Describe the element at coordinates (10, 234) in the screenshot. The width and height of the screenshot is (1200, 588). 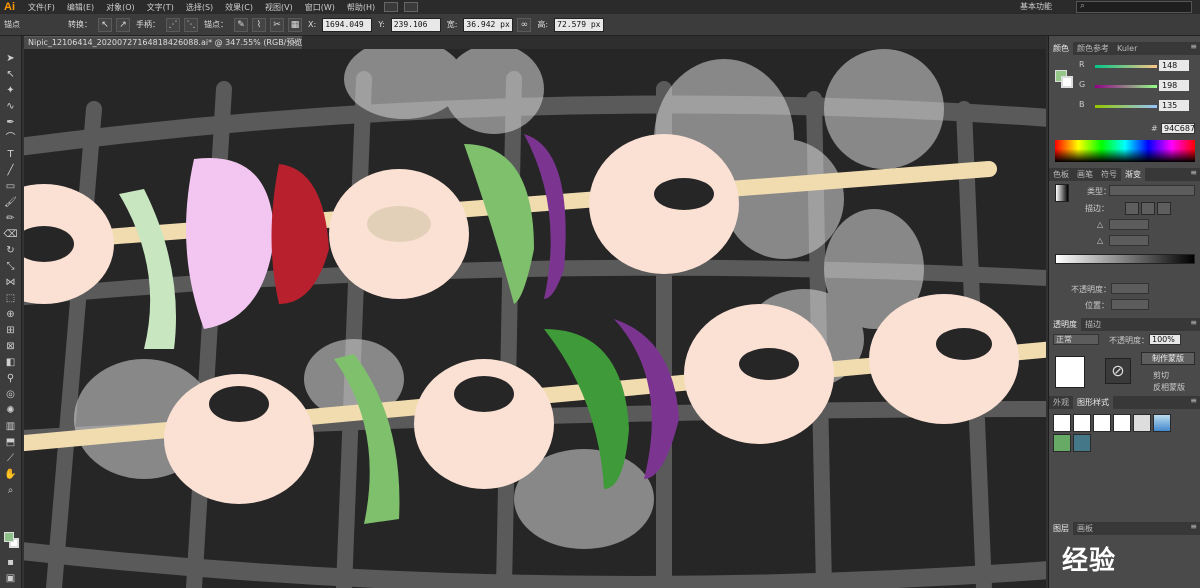
I see `eraser-tool-icon: ⌫` at that location.